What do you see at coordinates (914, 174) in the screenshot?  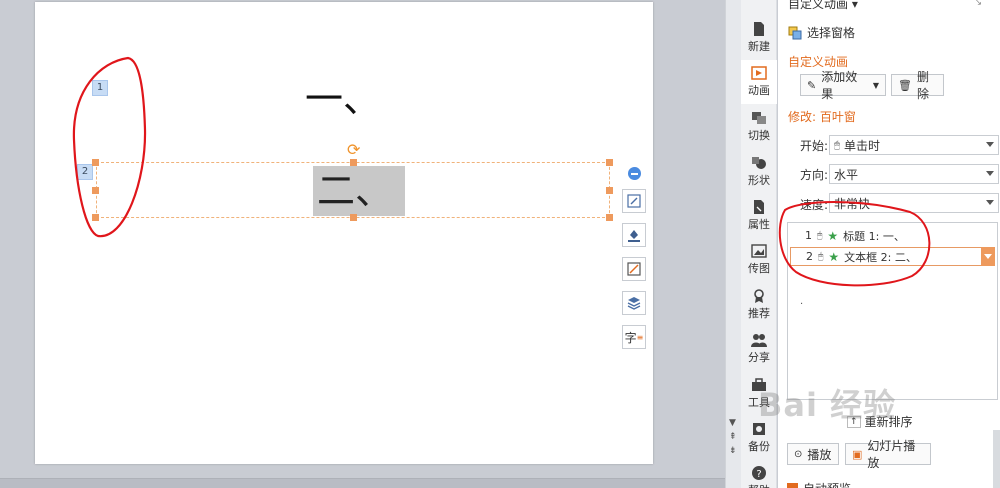 I see `direction-select: 水平` at bounding box center [914, 174].